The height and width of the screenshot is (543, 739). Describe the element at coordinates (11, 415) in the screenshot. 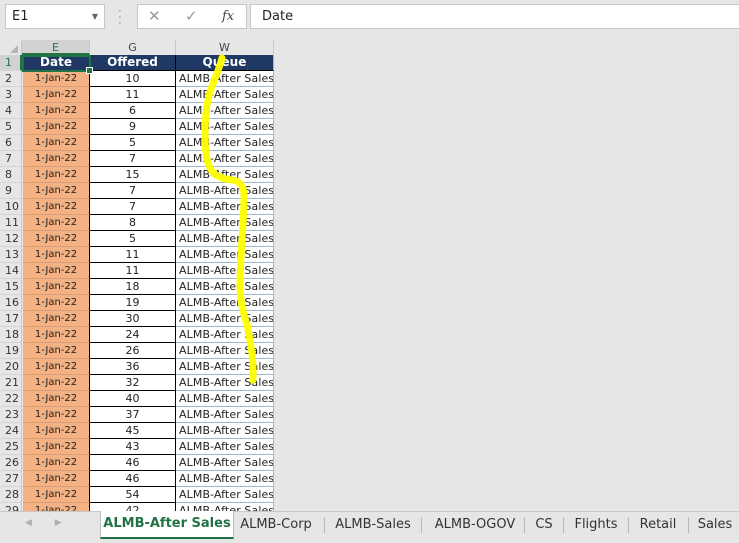

I see `row-header: 23` at that location.